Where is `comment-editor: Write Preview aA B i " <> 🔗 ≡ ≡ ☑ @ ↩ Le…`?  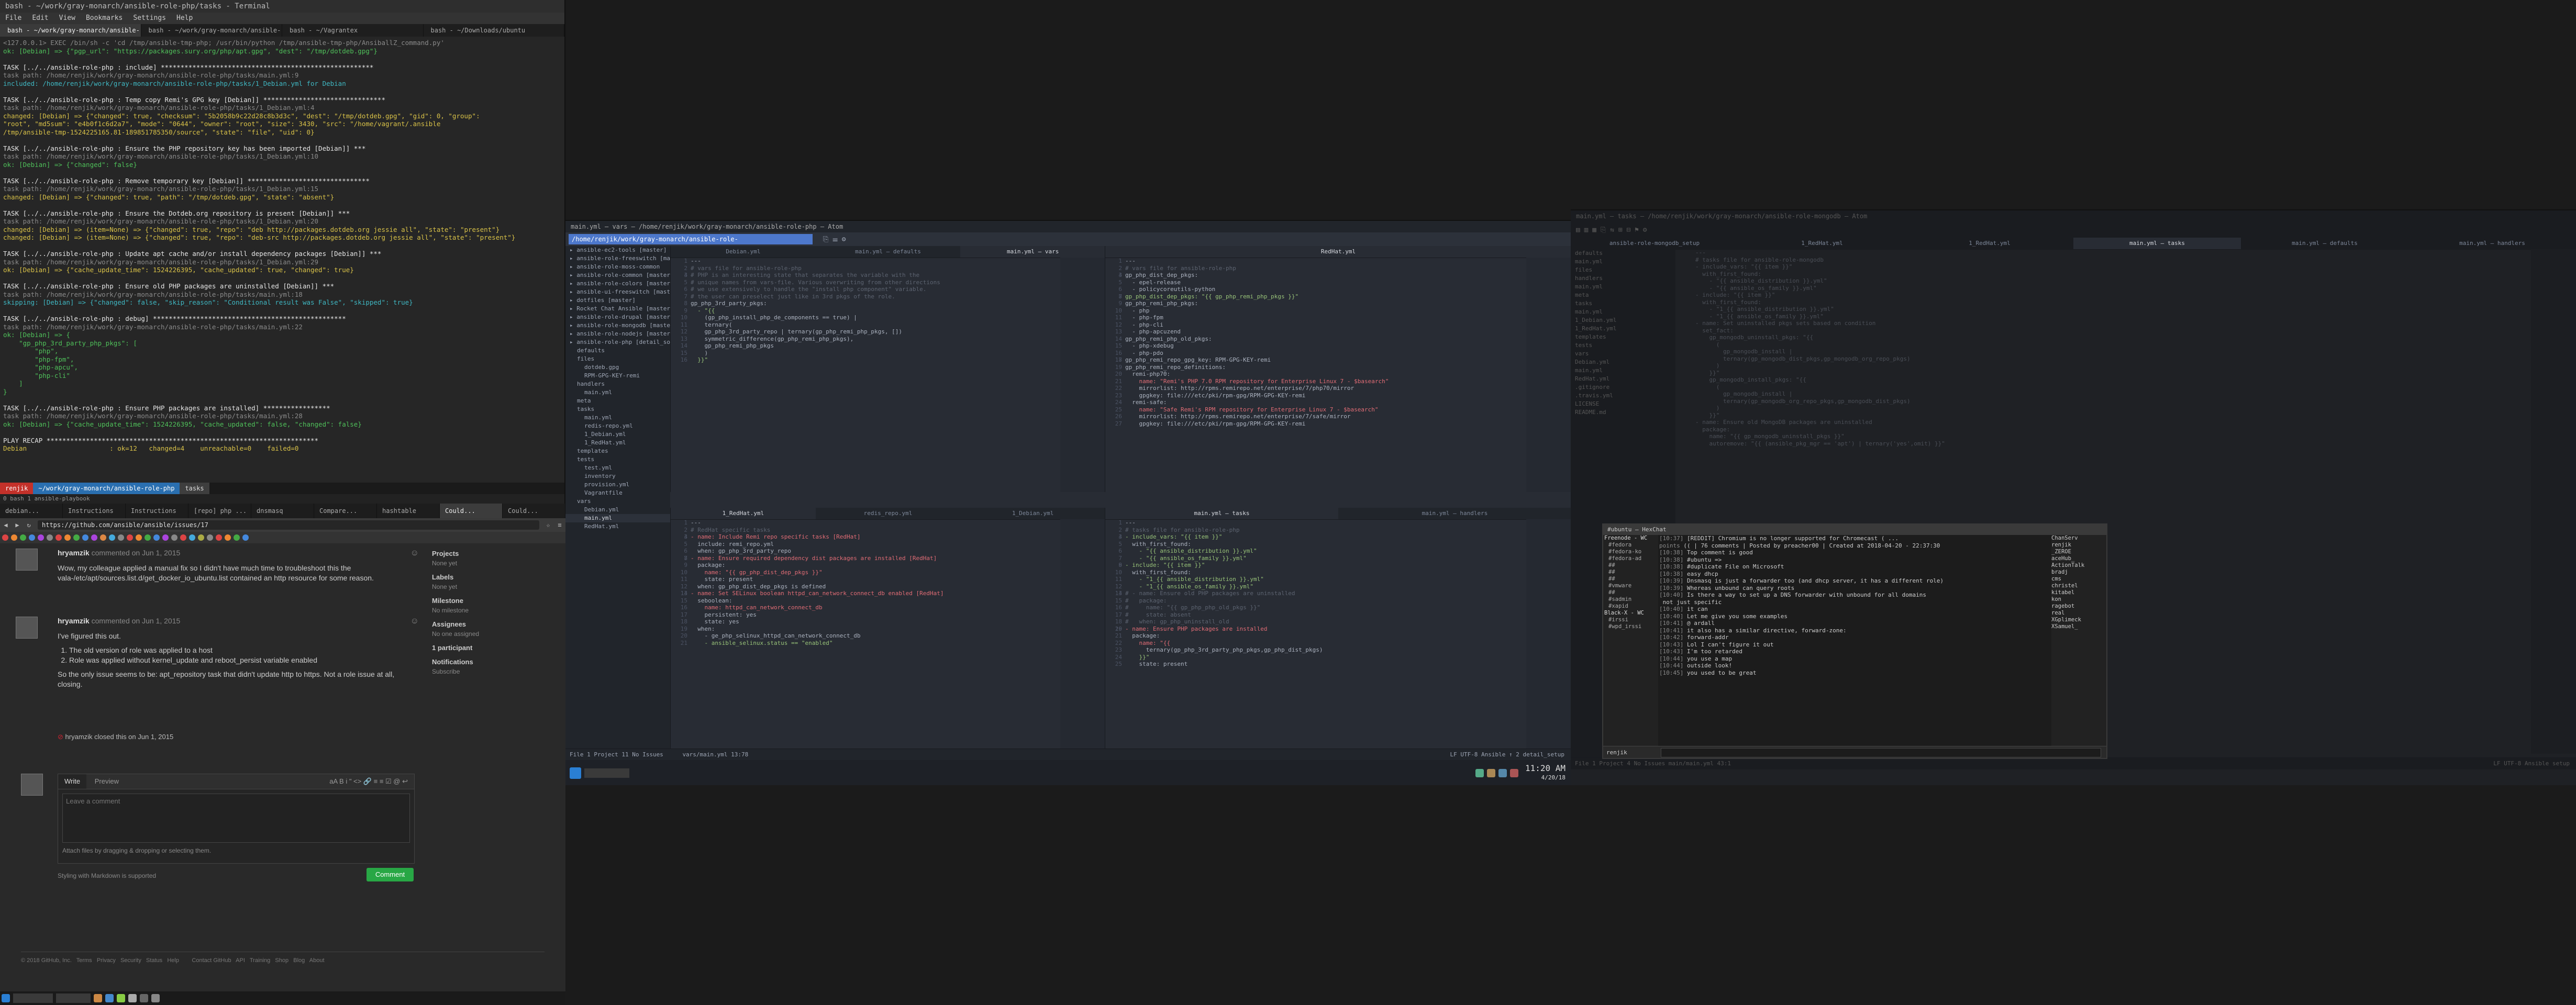
comment-editor: Write Preview aA B i " <> 🔗 ≡ ≡ ☑ @ ↩ Le… is located at coordinates (237, 819).